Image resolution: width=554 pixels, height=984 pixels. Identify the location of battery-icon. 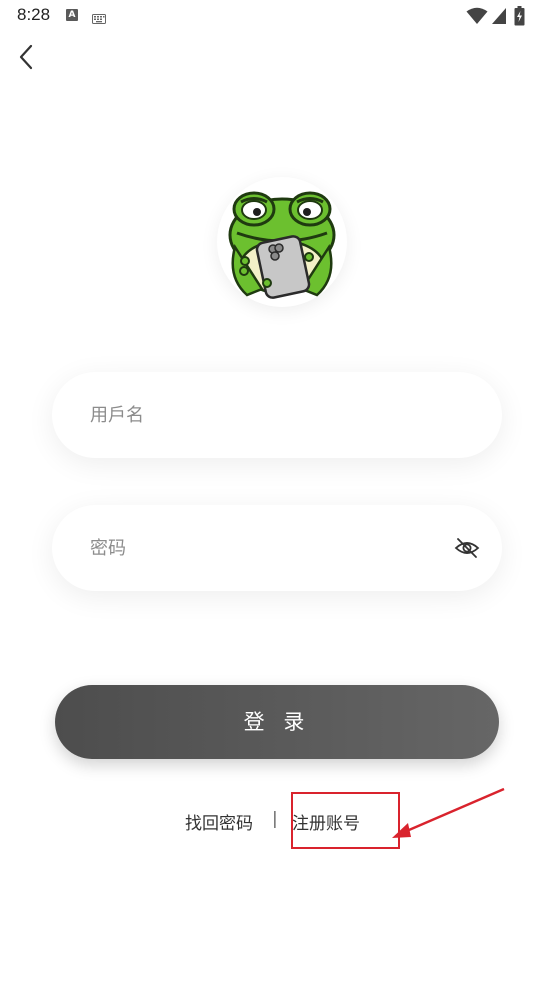
(519, 16).